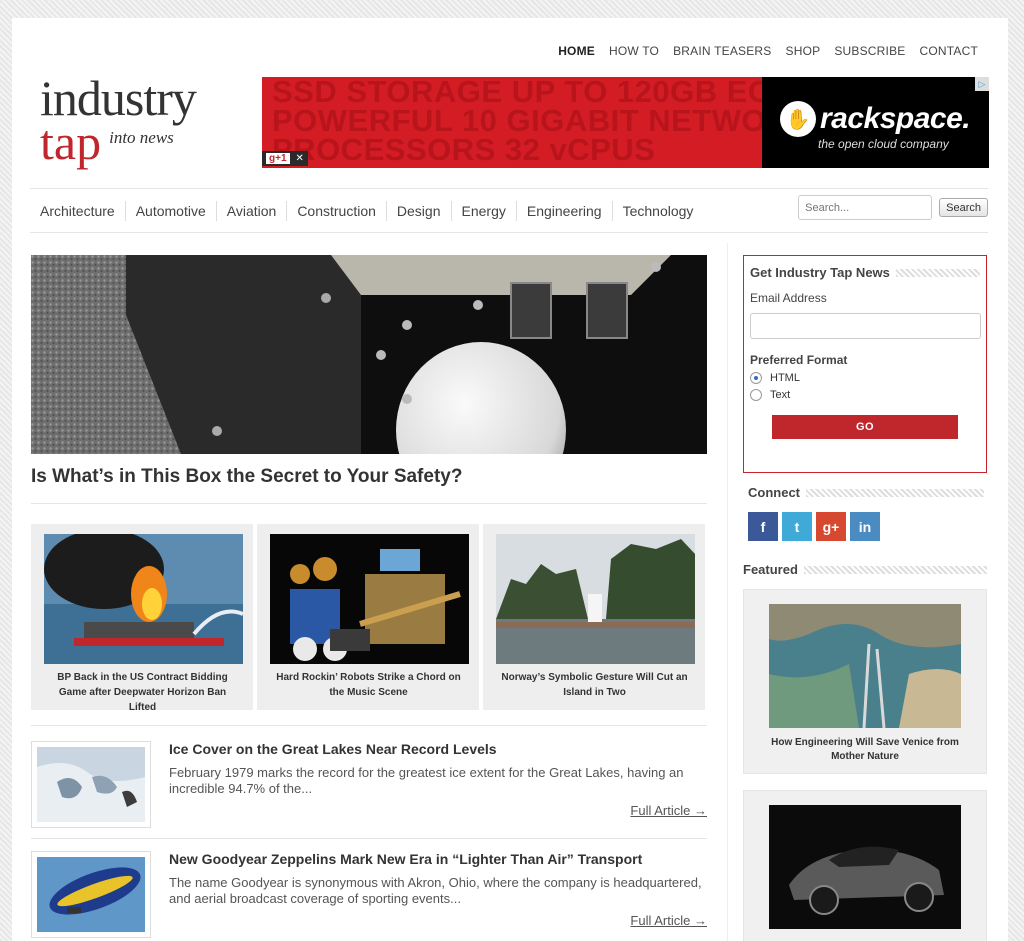  Describe the element at coordinates (963, 207) in the screenshot. I see `search-button: Search` at that location.